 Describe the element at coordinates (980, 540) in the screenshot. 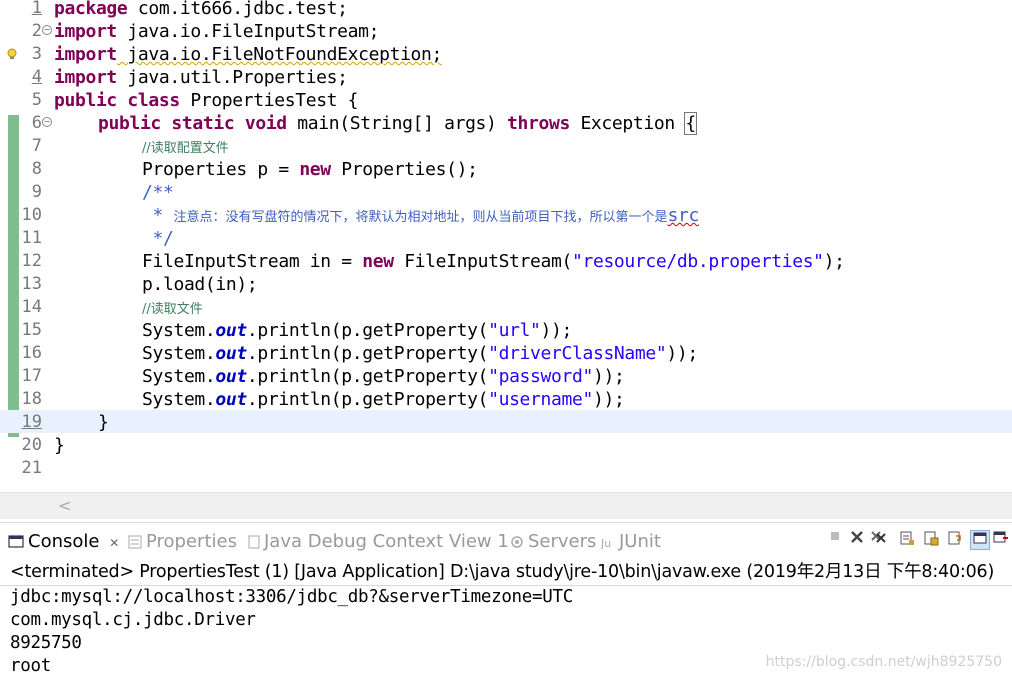

I see `pin-console-icon` at that location.